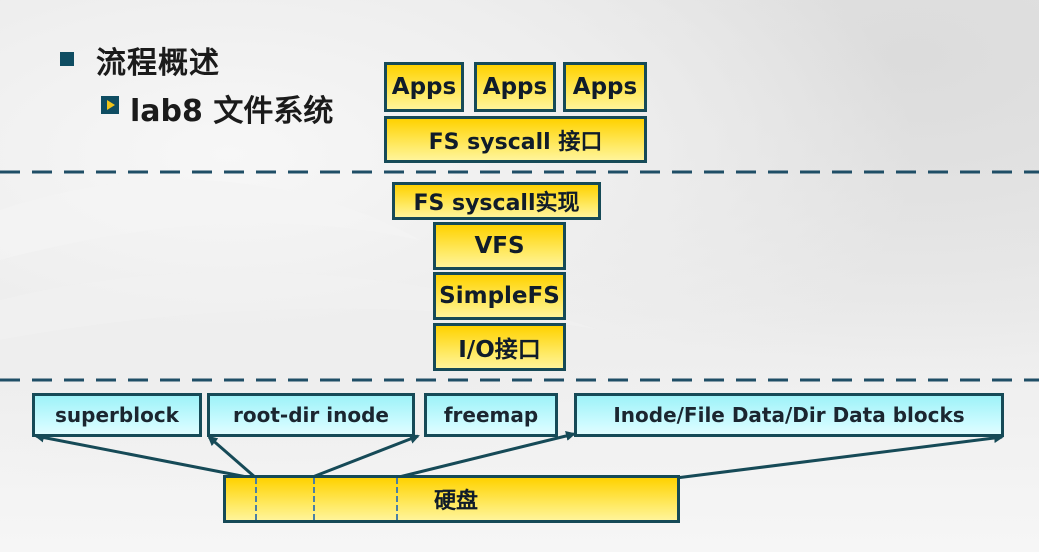 The width and height of the screenshot is (1039, 552). What do you see at coordinates (605, 87) in the screenshot?
I see `apps-box-3: Apps` at bounding box center [605, 87].